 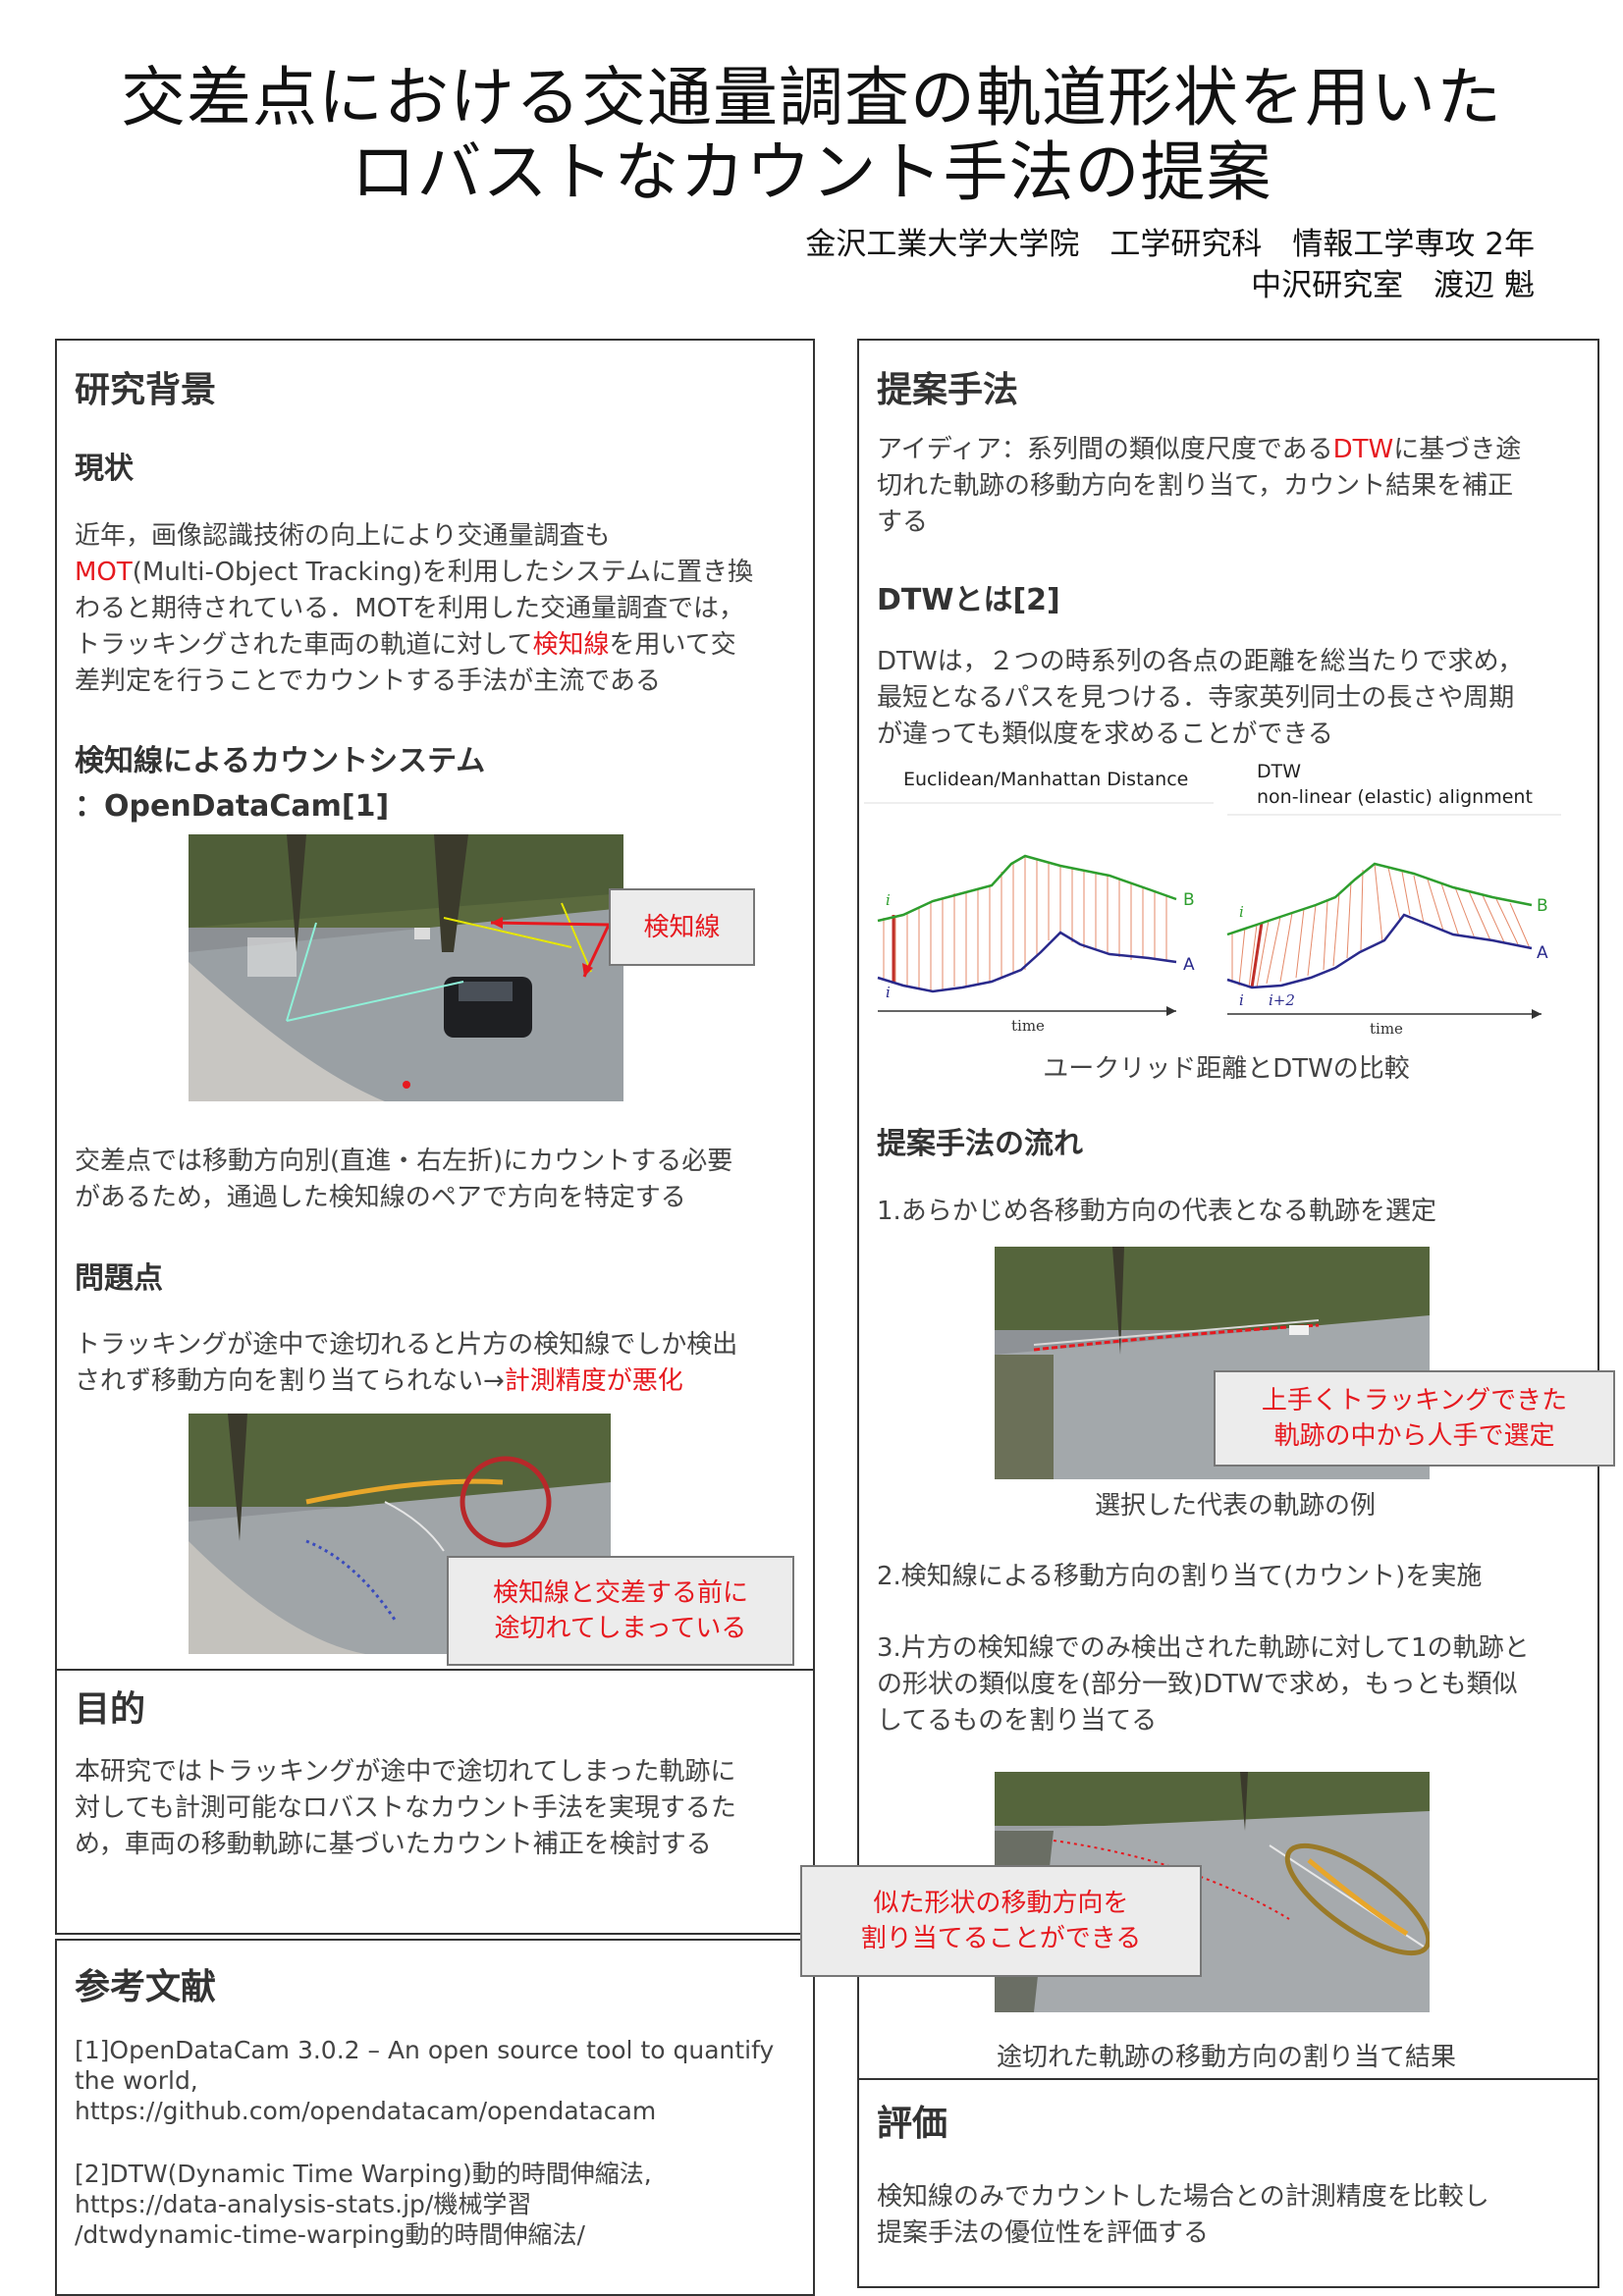 What do you see at coordinates (290, 1381) in the screenshot?
I see `problem-text-span: されず移動方向を割り当てられない→` at bounding box center [290, 1381].